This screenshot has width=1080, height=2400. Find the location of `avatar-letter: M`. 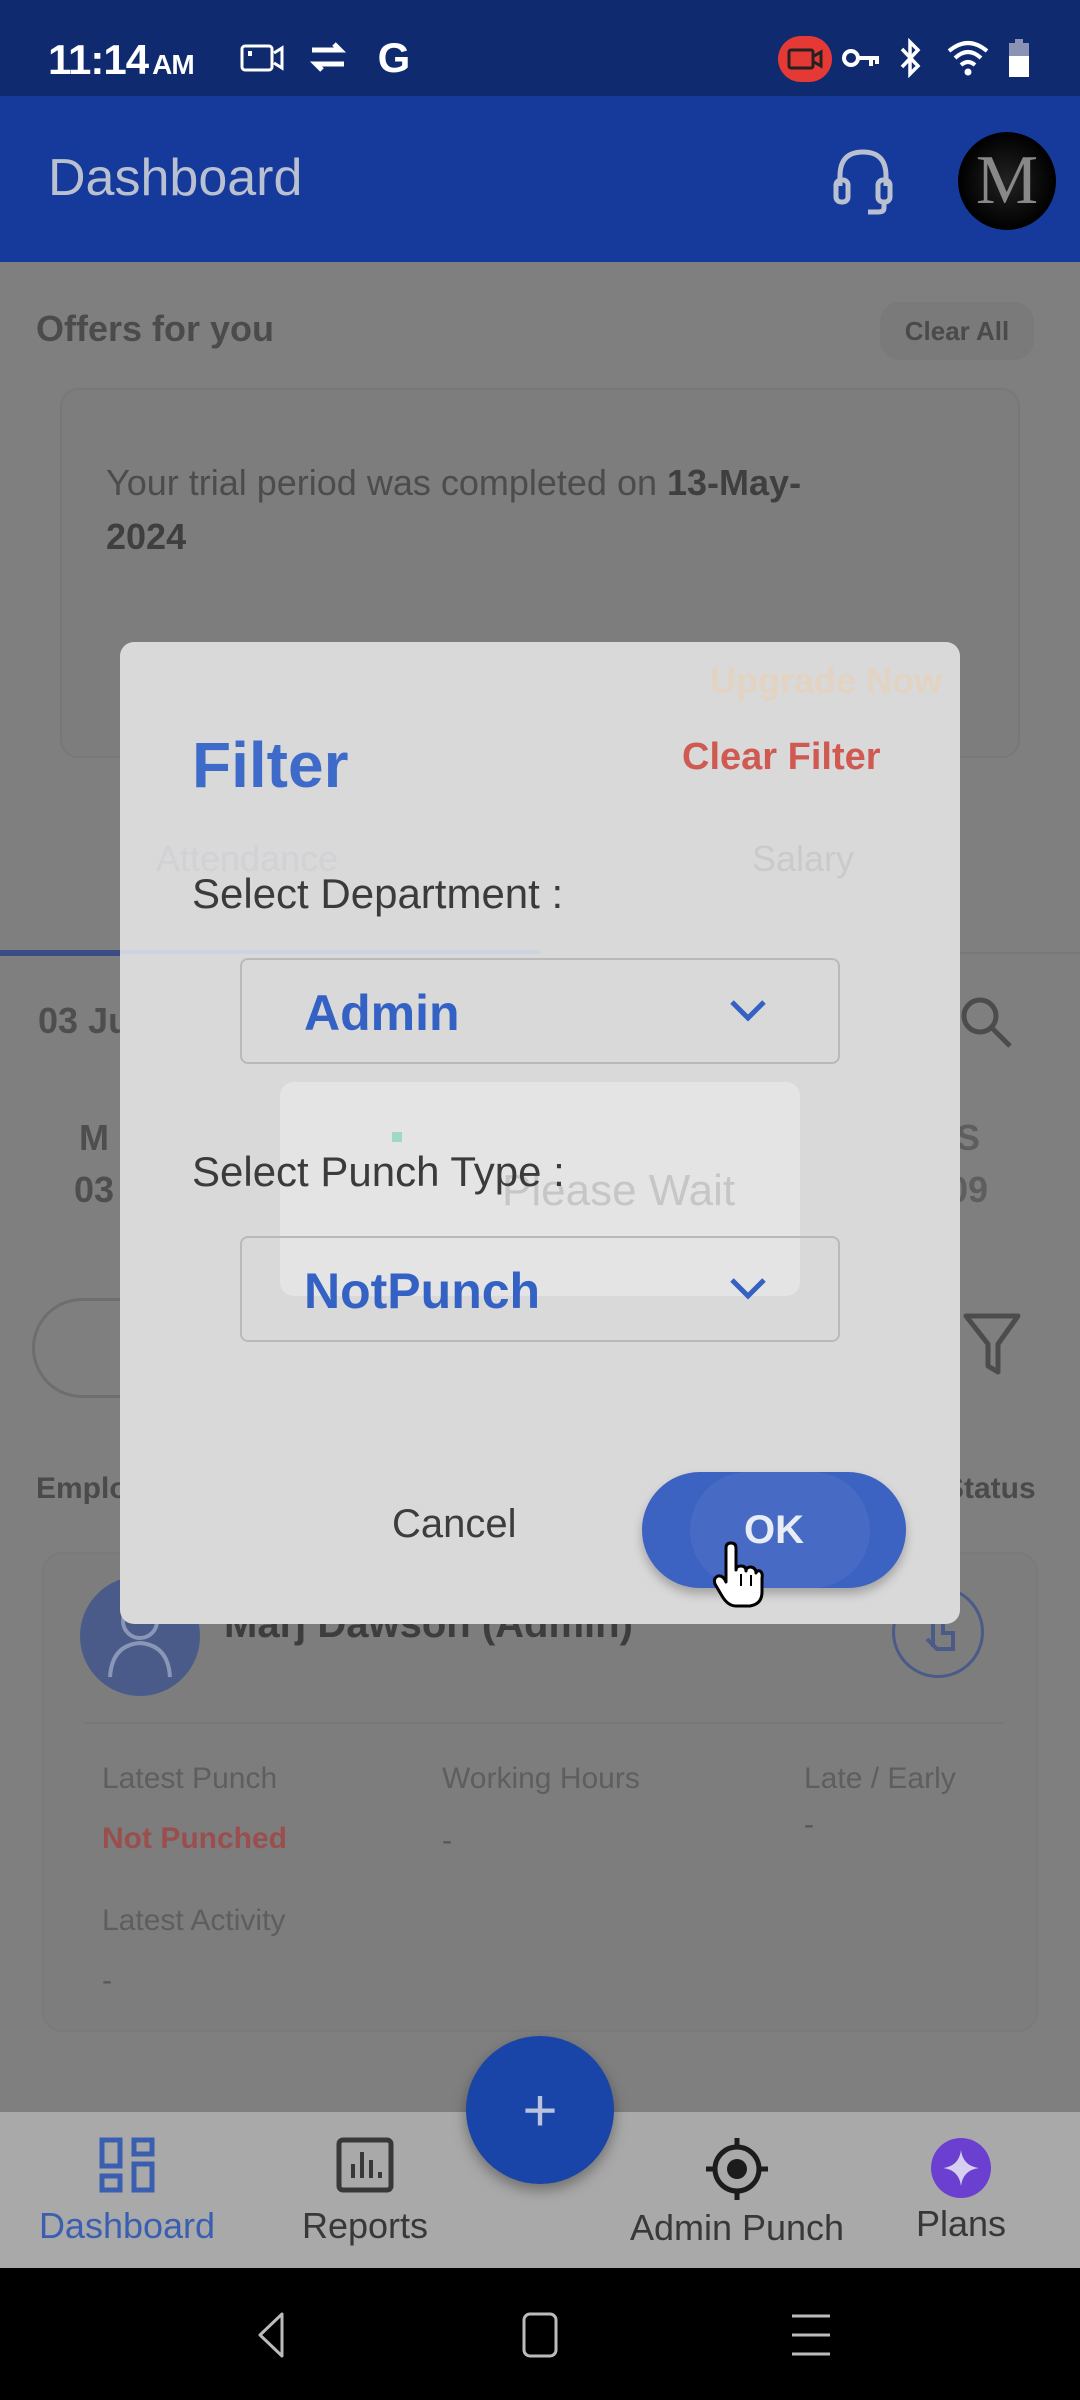

avatar-letter: M is located at coordinates (1007, 180).